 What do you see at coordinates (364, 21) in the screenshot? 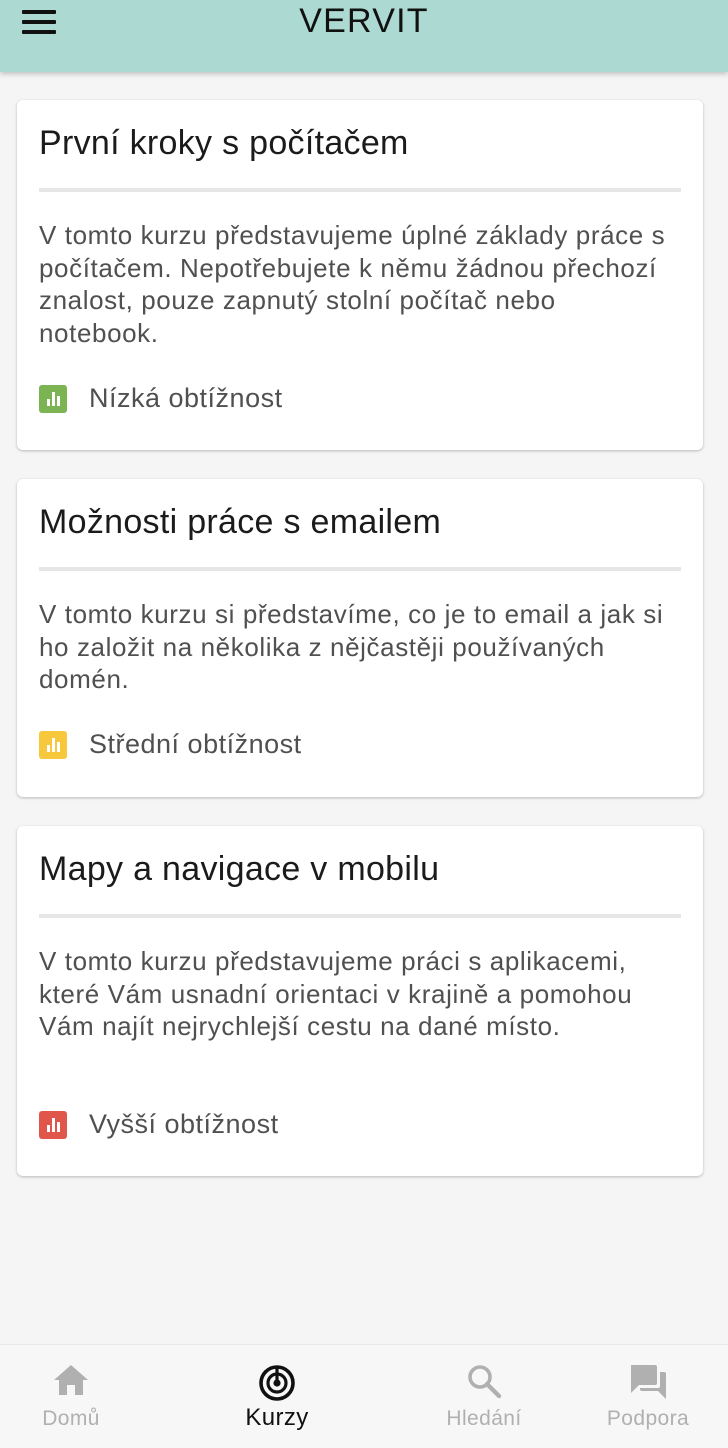
I see `app-title: VERVIT` at bounding box center [364, 21].